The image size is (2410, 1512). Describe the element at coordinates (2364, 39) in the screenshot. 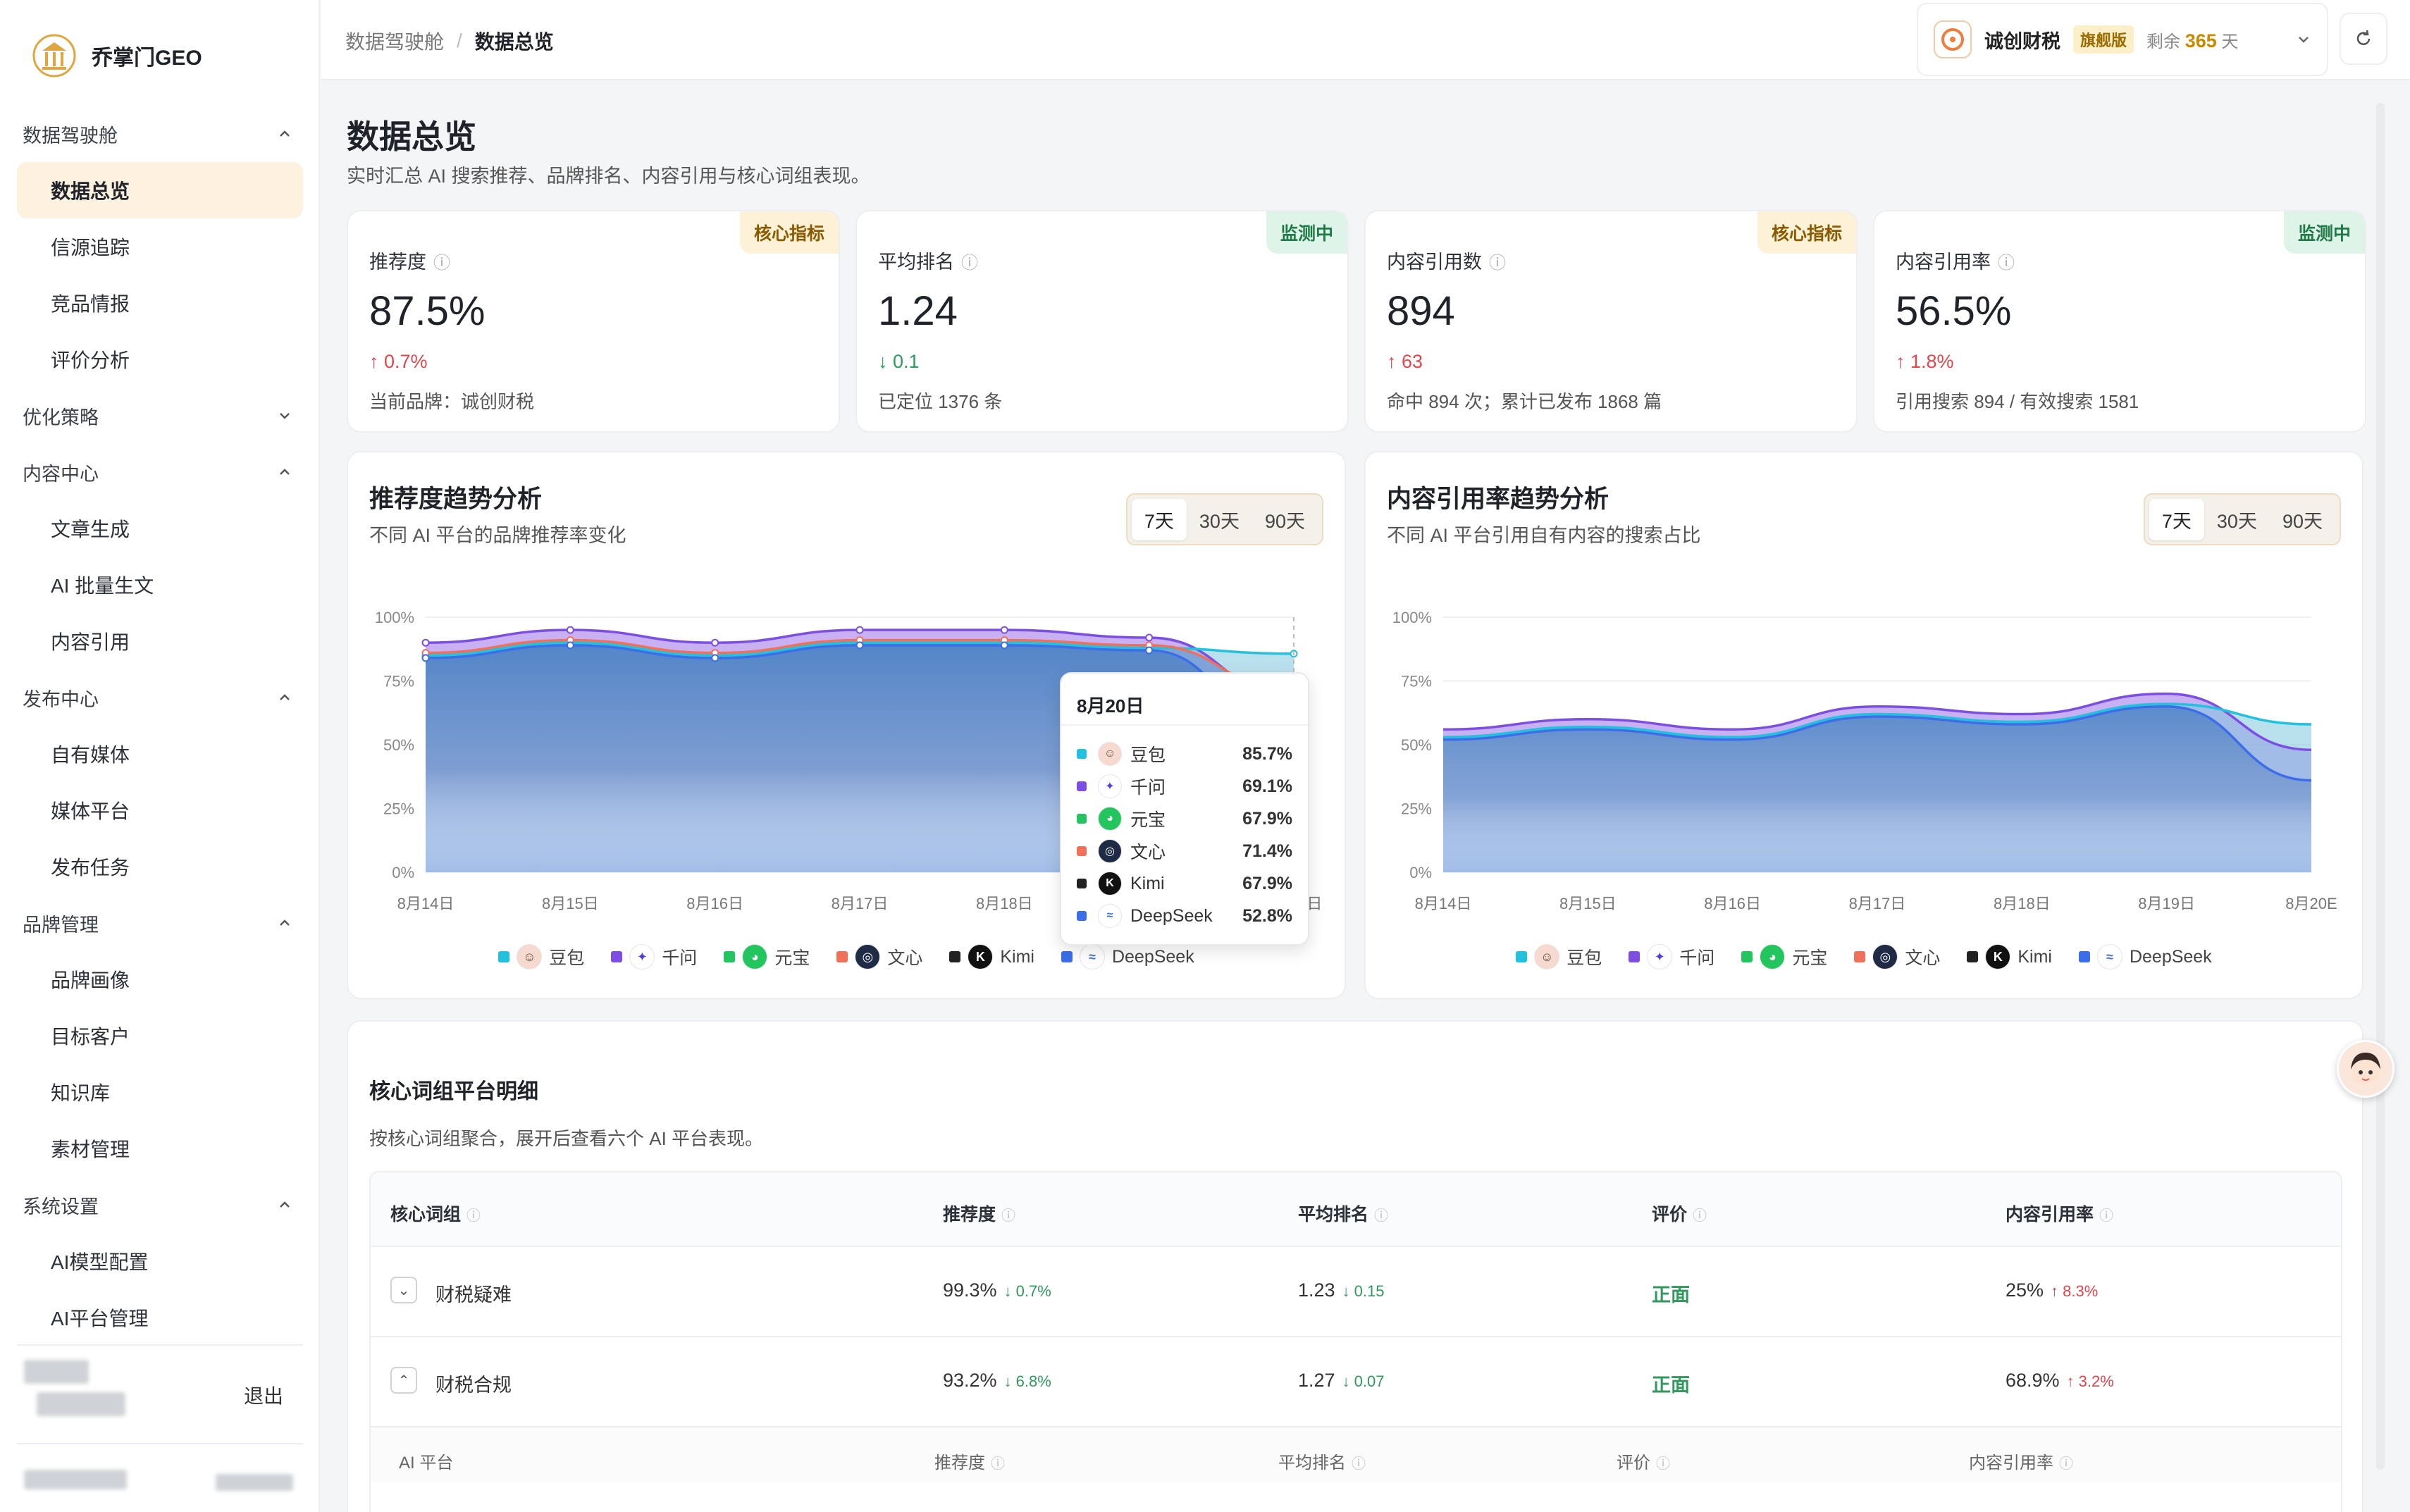

I see `refresh-button` at that location.